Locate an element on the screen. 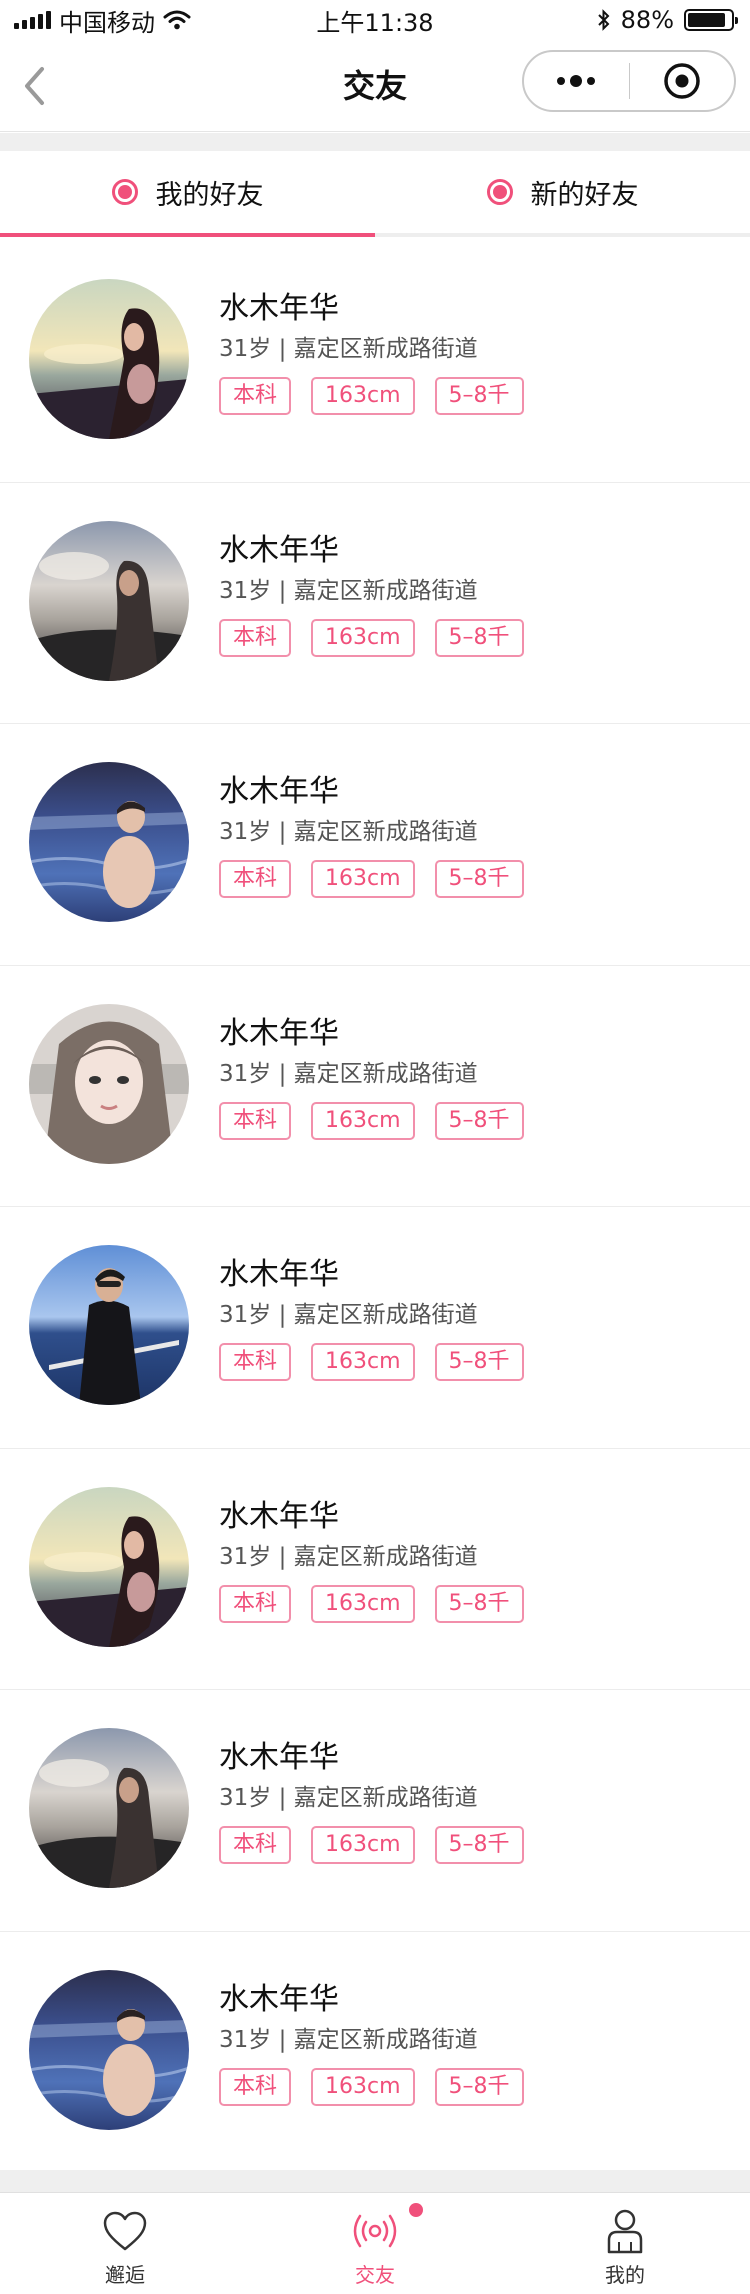 This screenshot has width=750, height=2294. status-bar: 中国移动 上午11:38 88% is located at coordinates (375, 20).